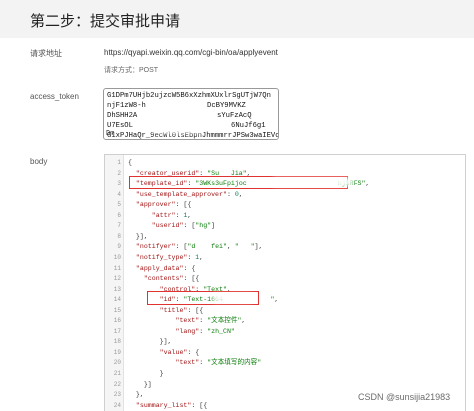 This screenshot has width=474, height=411. Describe the element at coordinates (131, 70) in the screenshot. I see `request-method: 请求方式：POST` at that location.